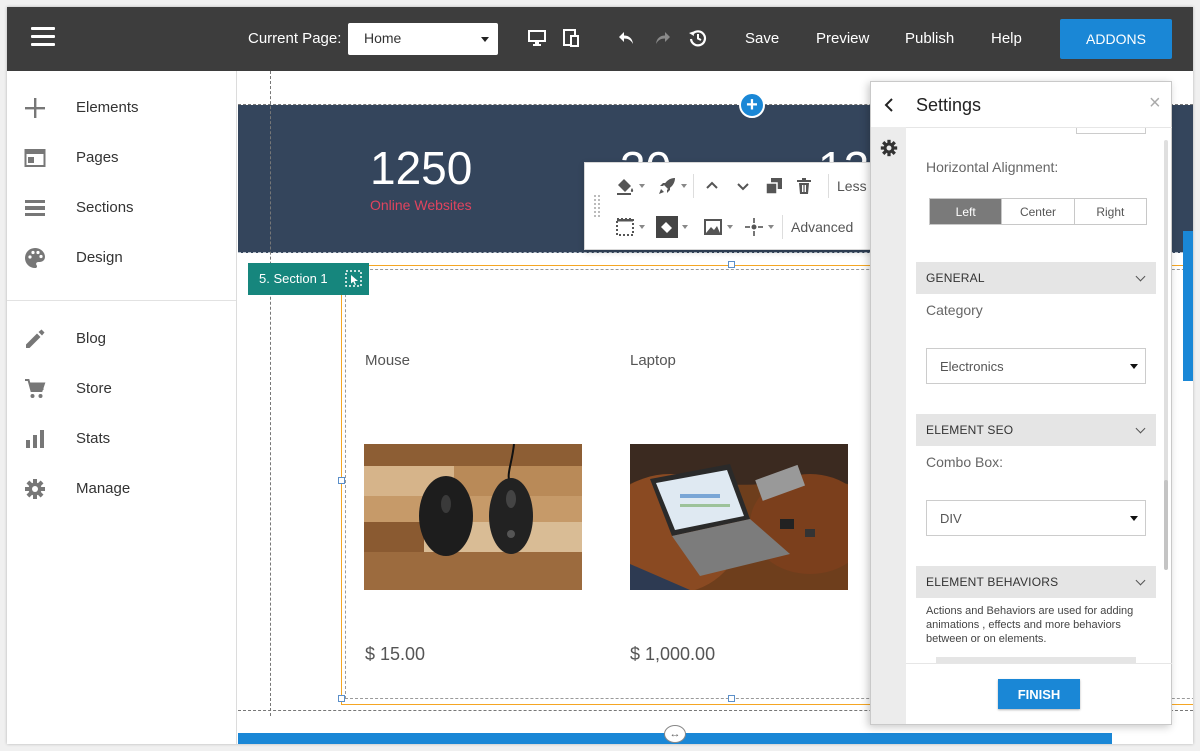  Describe the element at coordinates (949, 105) in the screenshot. I see `settings-title: Settings` at that location.